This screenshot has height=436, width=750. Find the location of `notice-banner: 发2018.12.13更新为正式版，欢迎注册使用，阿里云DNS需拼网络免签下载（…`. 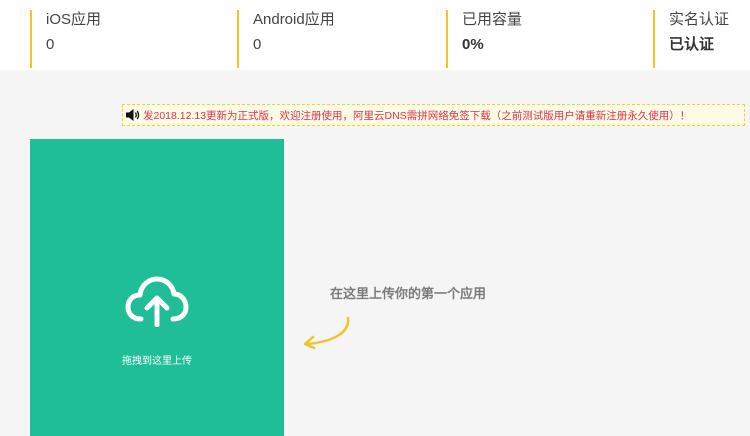

notice-banner: 发2018.12.13更新为正式版，欢迎注册使用，阿里云DNS需拼网络免签下载（… is located at coordinates (433, 115).